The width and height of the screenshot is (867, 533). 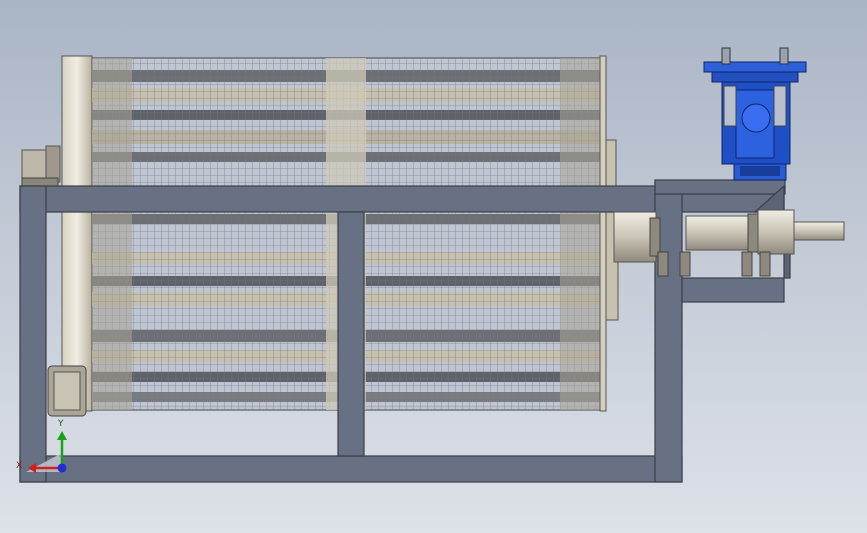 I want to click on drive-shaft, so click(x=729, y=243).